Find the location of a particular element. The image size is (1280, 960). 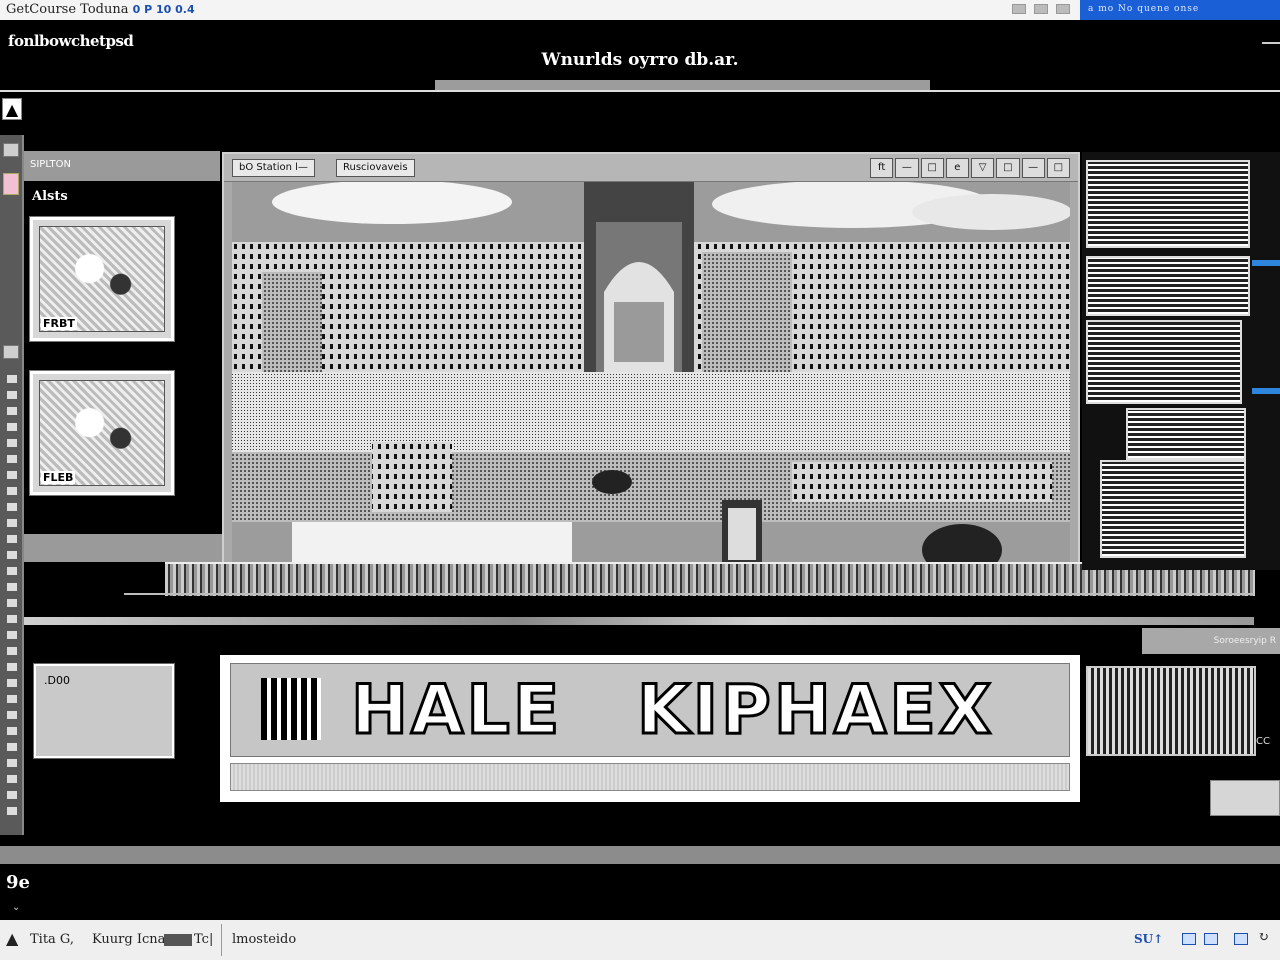

thumbnail-label: FLEB is located at coordinates (58, 477).